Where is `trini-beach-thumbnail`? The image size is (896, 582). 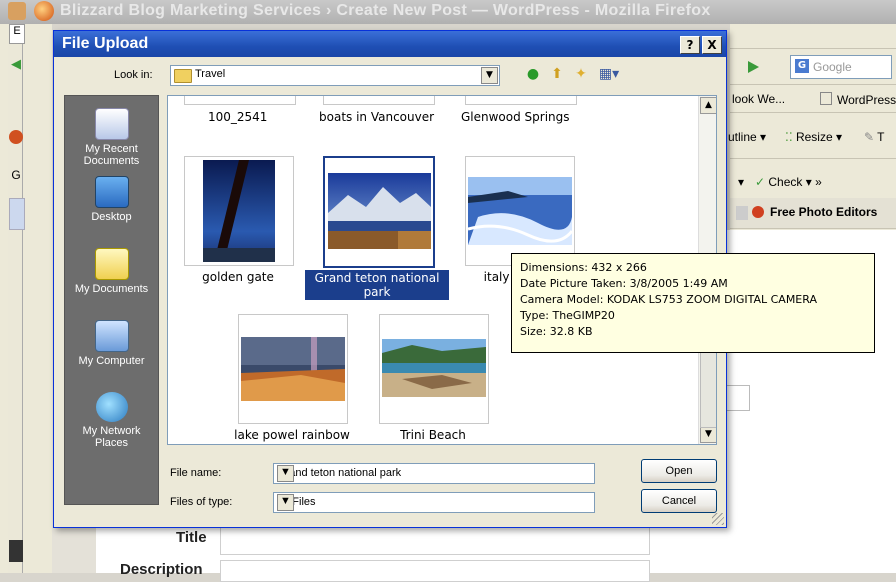
trini-beach-thumbnail is located at coordinates (434, 368).